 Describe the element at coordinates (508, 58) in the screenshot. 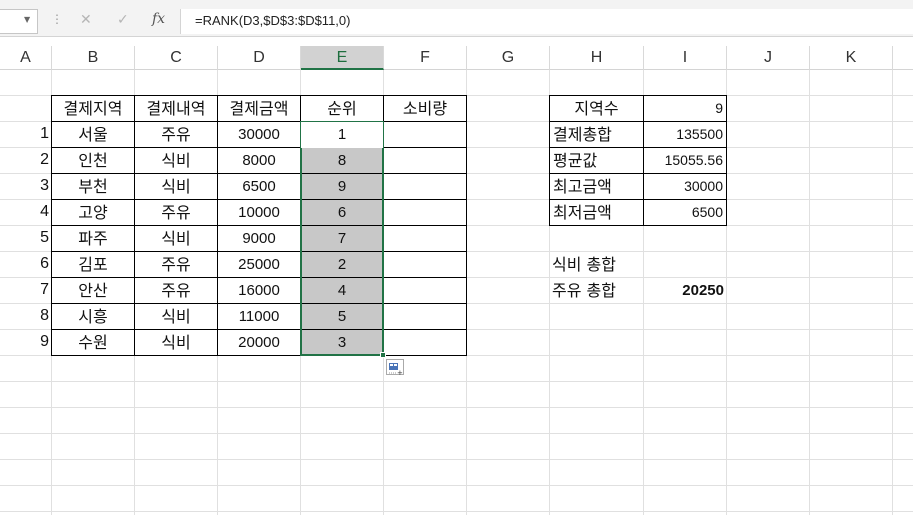

I see `column-header-g: G` at that location.